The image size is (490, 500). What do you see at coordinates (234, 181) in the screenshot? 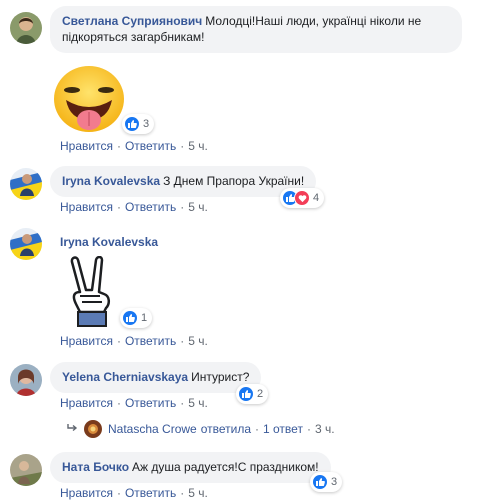
I see `comment-text: З Днем Прапора України!` at bounding box center [234, 181].